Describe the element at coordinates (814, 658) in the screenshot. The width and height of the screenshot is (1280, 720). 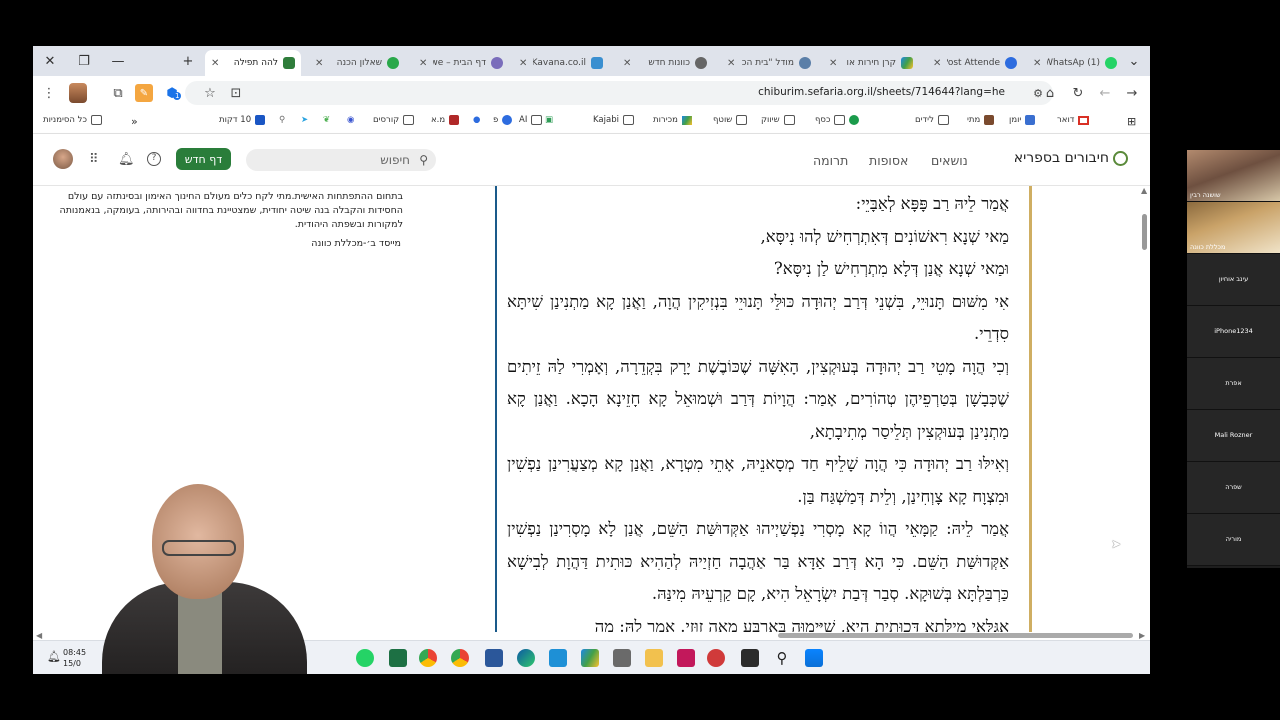
I see `windows-start-icon` at that location.